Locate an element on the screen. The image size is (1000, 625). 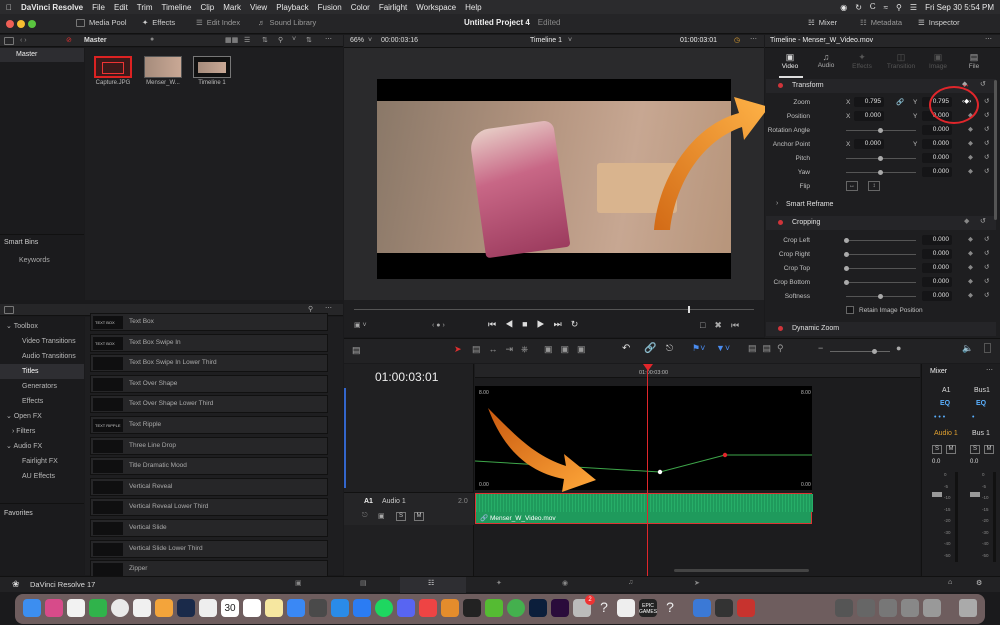
cropping-enabled-dot is located at coordinates (780, 222).